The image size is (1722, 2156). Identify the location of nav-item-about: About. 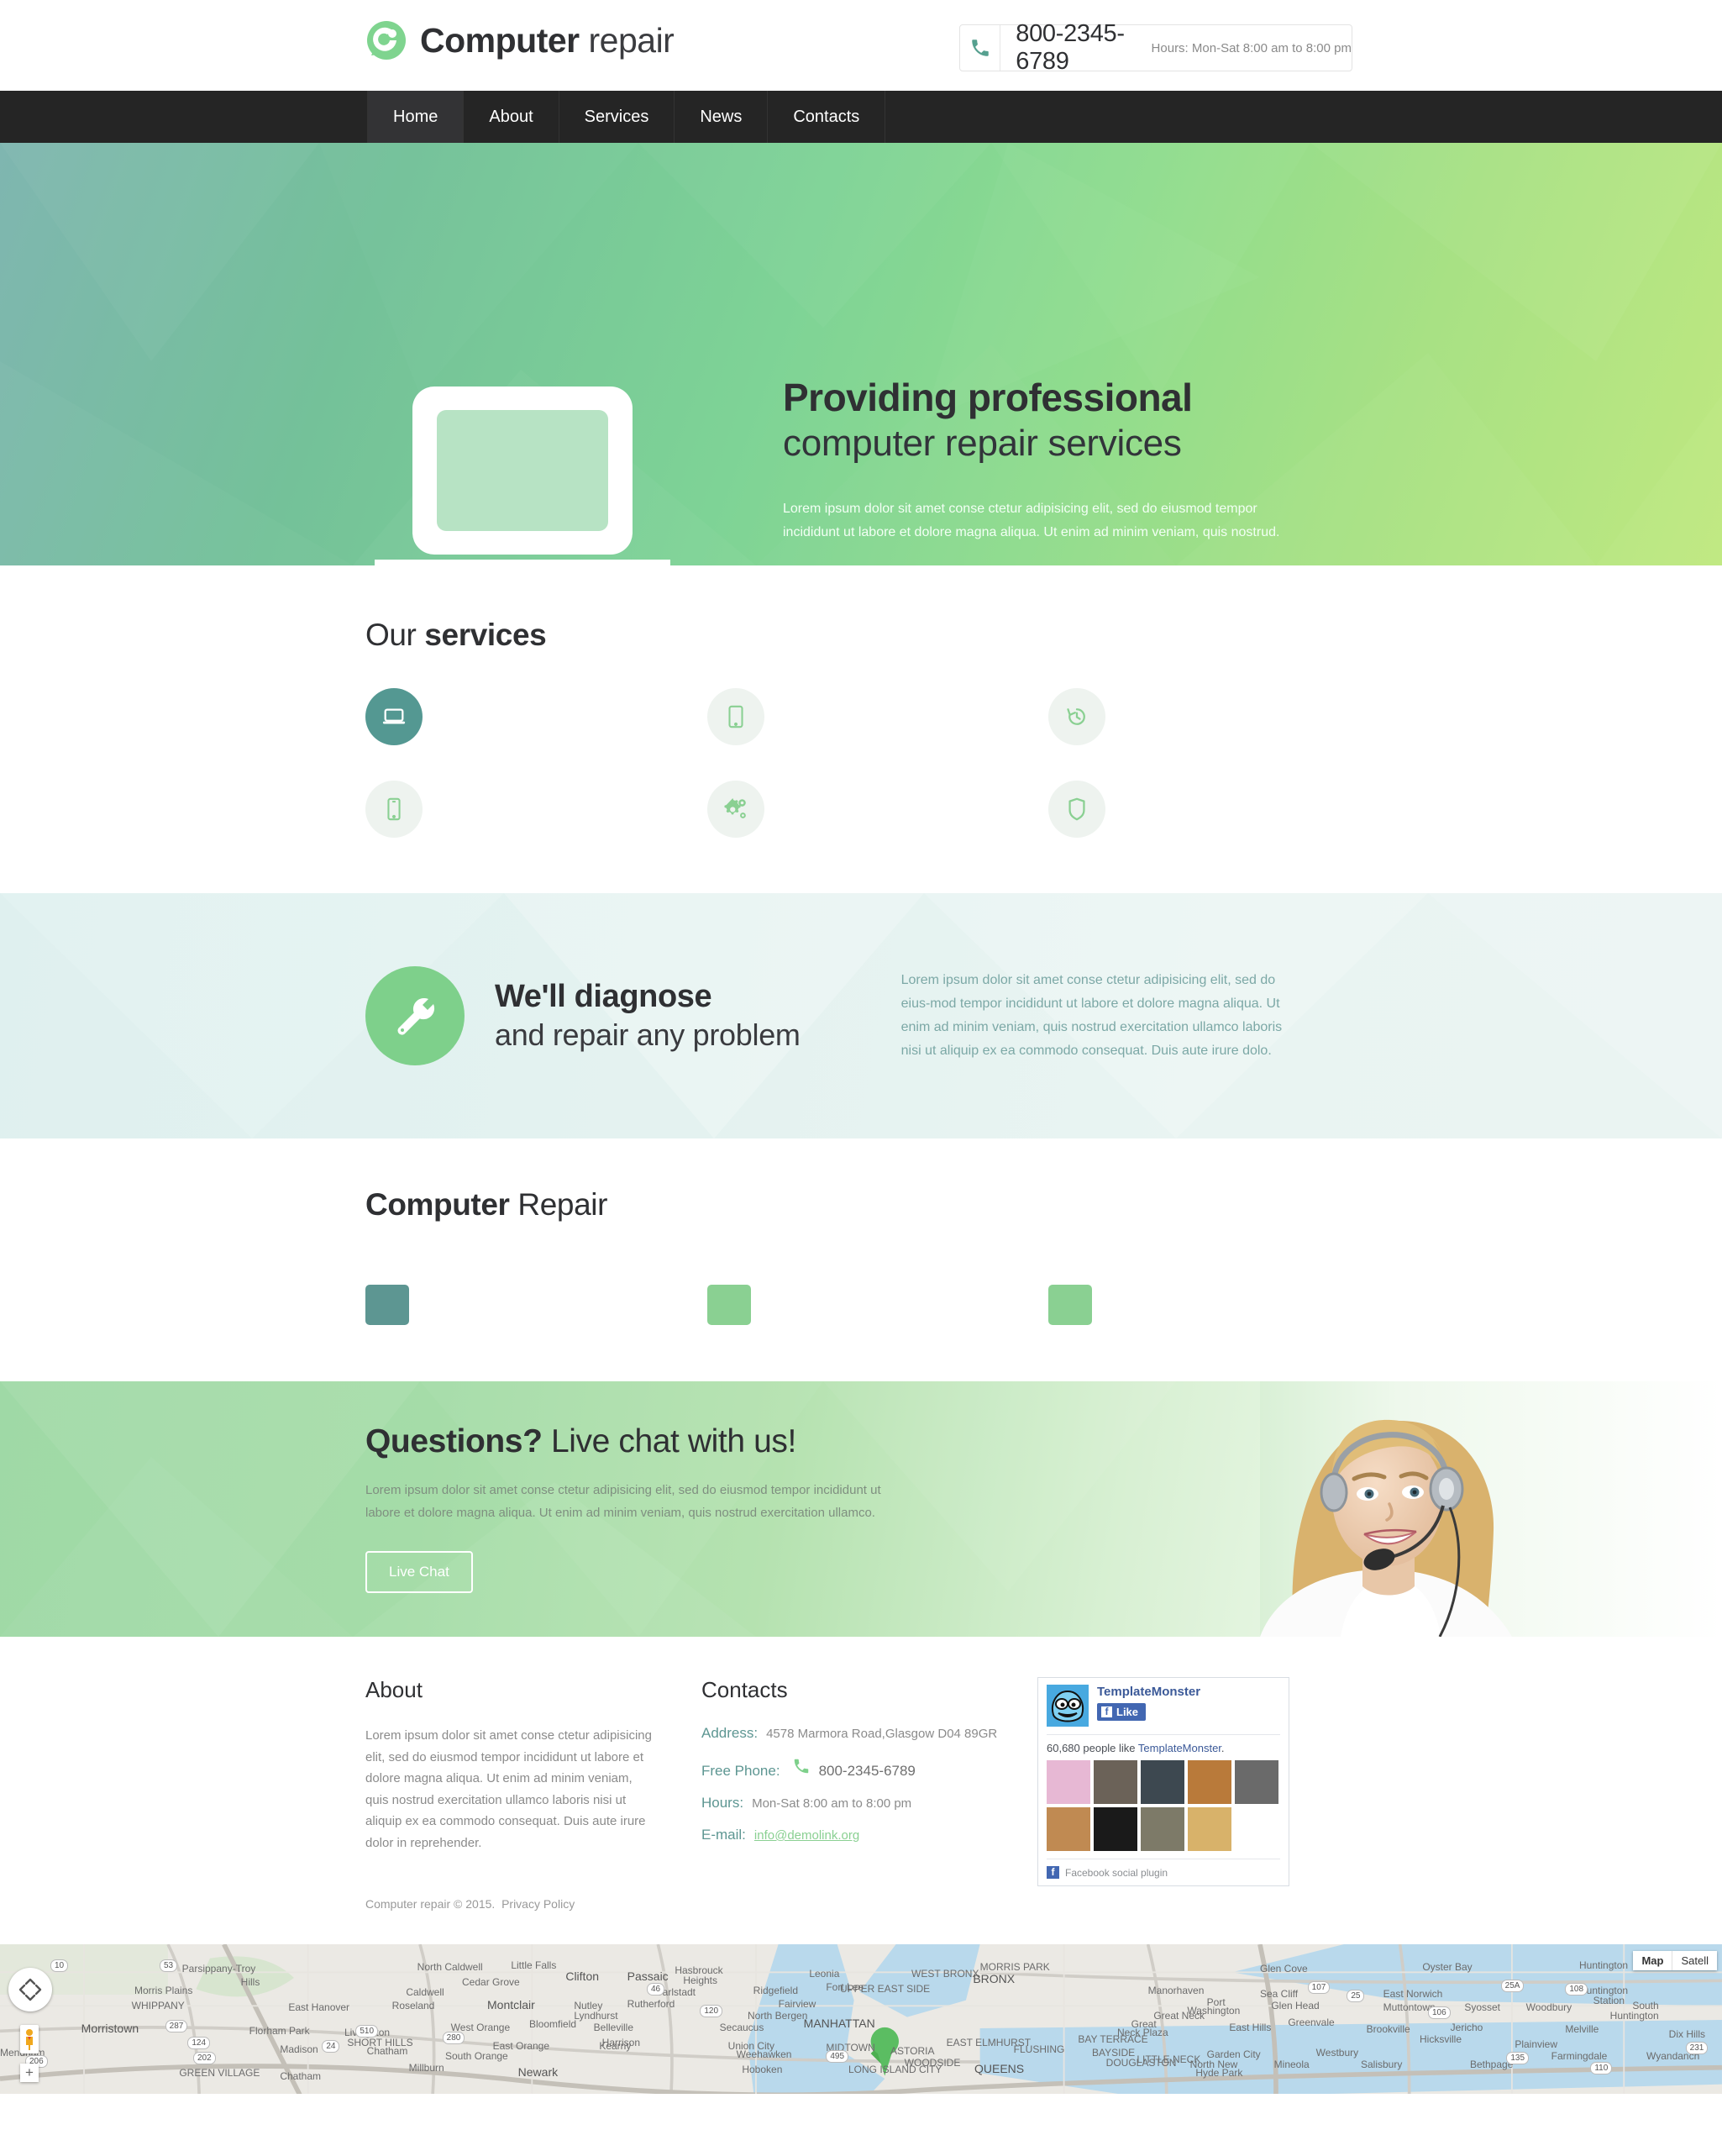
(511, 117).